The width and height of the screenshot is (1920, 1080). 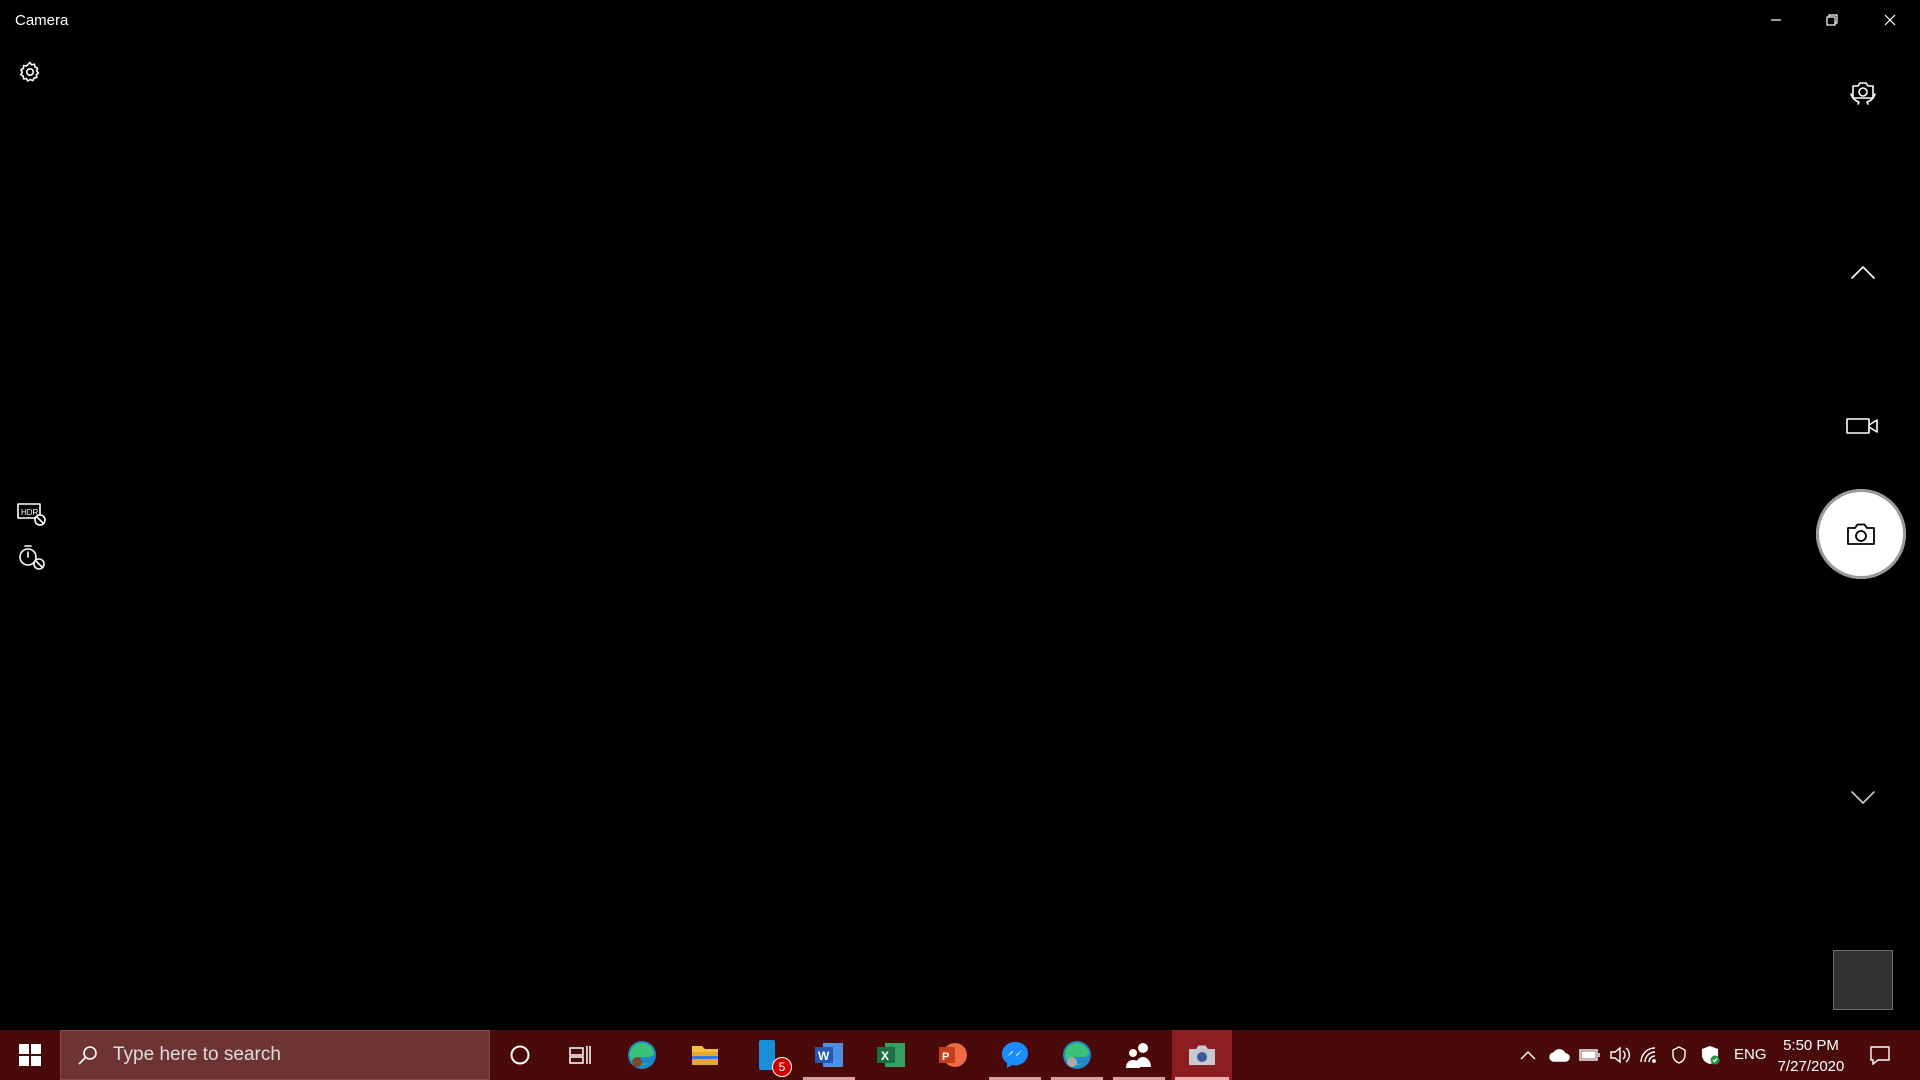 I want to click on video-mode-button, so click(x=1862, y=426).